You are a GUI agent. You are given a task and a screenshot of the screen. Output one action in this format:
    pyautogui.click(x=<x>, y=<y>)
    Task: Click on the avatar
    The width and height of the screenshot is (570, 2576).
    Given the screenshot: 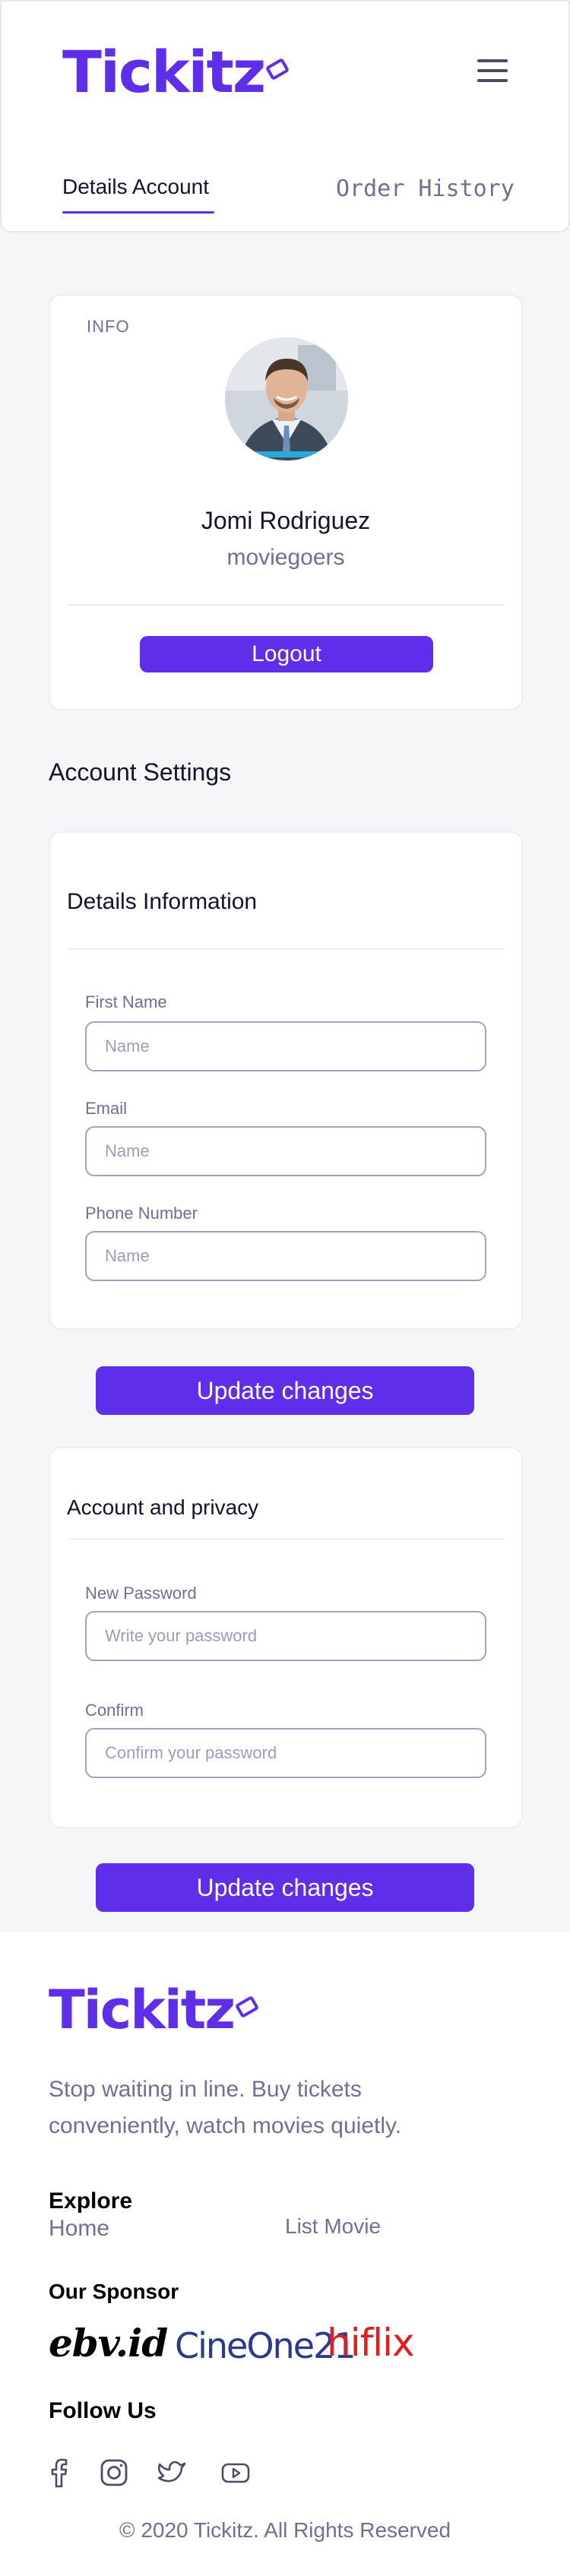 What is the action you would take?
    pyautogui.click(x=287, y=398)
    